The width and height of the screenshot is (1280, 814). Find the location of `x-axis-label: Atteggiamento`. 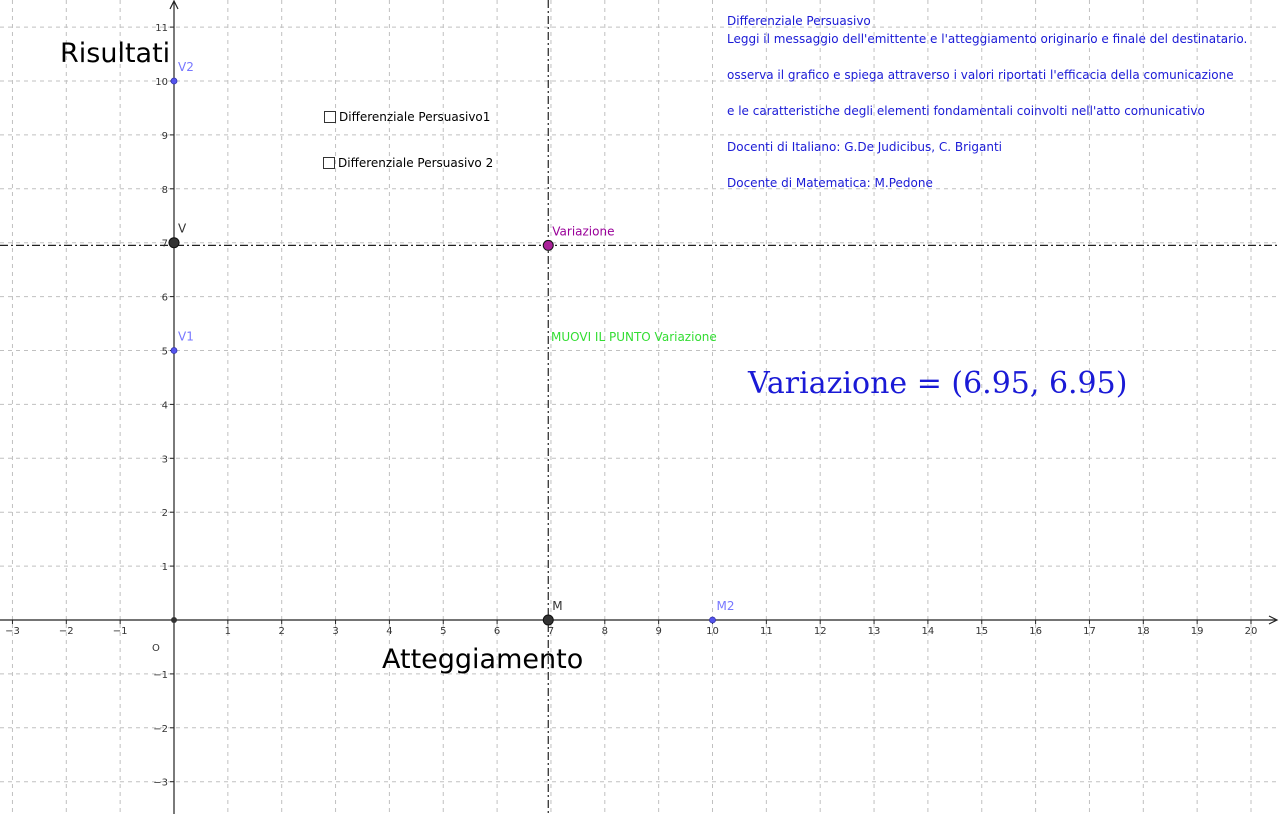

x-axis-label: Atteggiamento is located at coordinates (482, 659).